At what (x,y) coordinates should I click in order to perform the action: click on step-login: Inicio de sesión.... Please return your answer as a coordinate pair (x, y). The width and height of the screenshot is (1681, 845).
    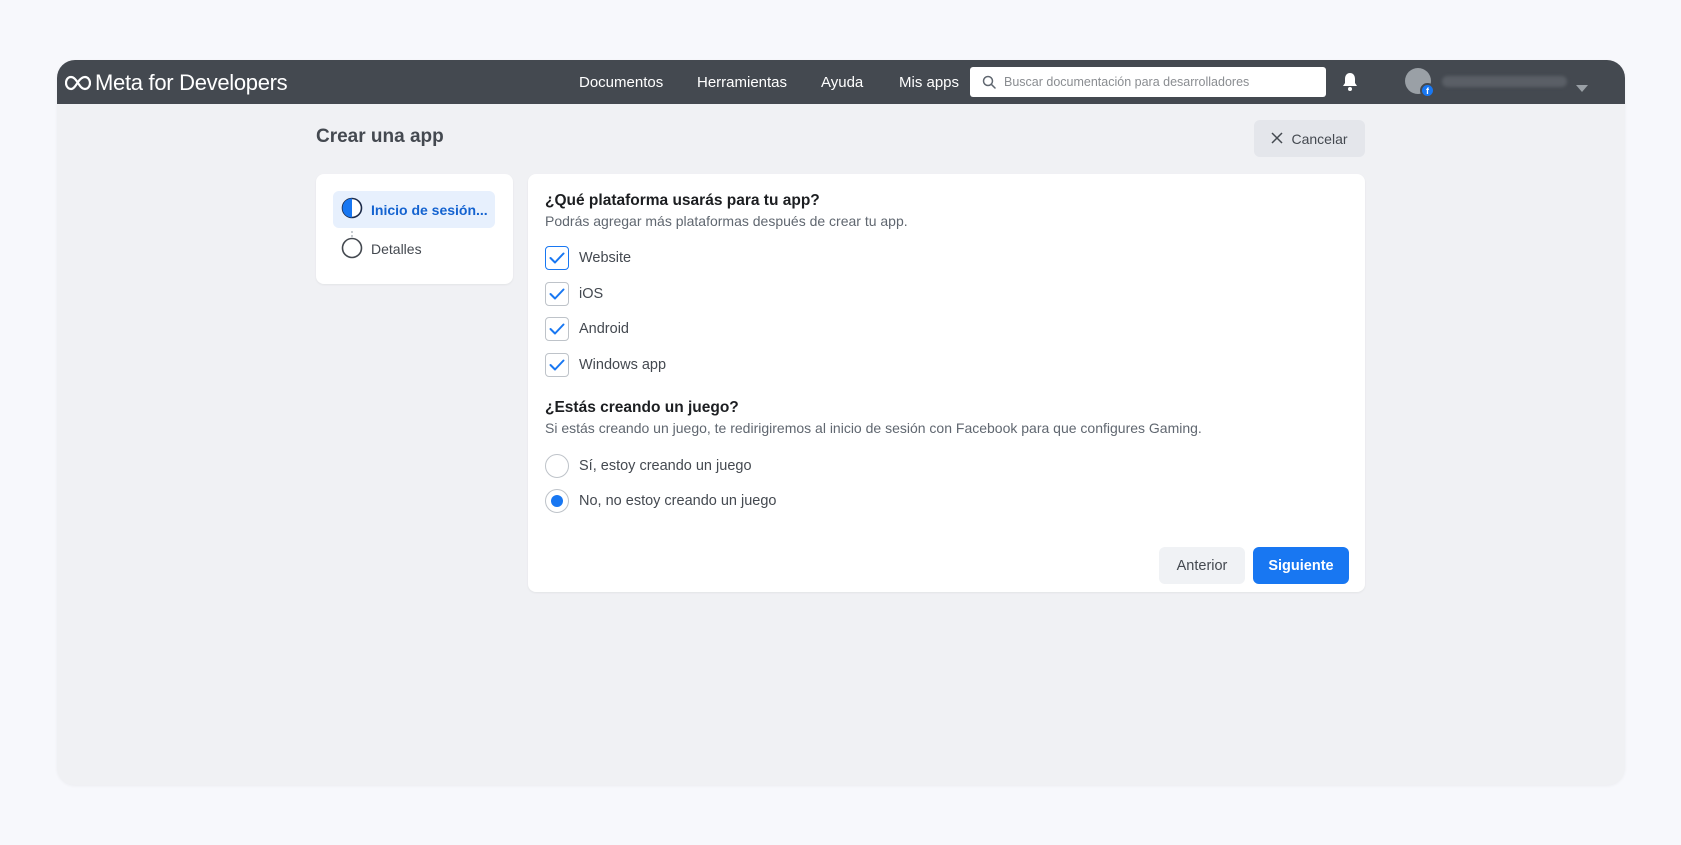
    Looking at the image, I should click on (414, 209).